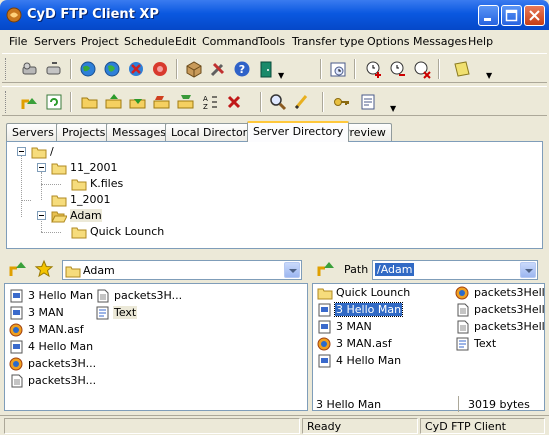 This screenshot has width=549, height=435. I want to click on menu-command: Command, so click(230, 41).